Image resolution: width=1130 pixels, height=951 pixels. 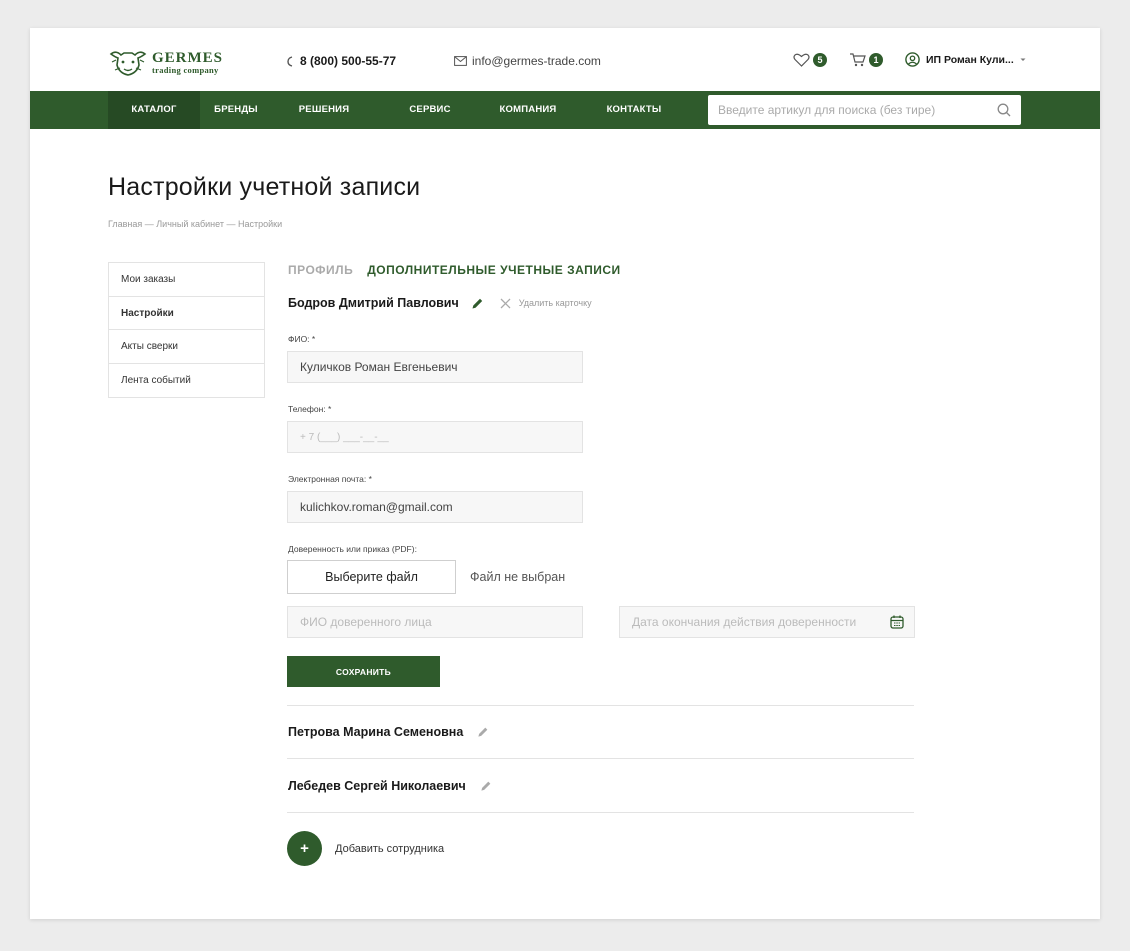 I want to click on list-item: Петрова Марина Семеновна, so click(x=388, y=732).